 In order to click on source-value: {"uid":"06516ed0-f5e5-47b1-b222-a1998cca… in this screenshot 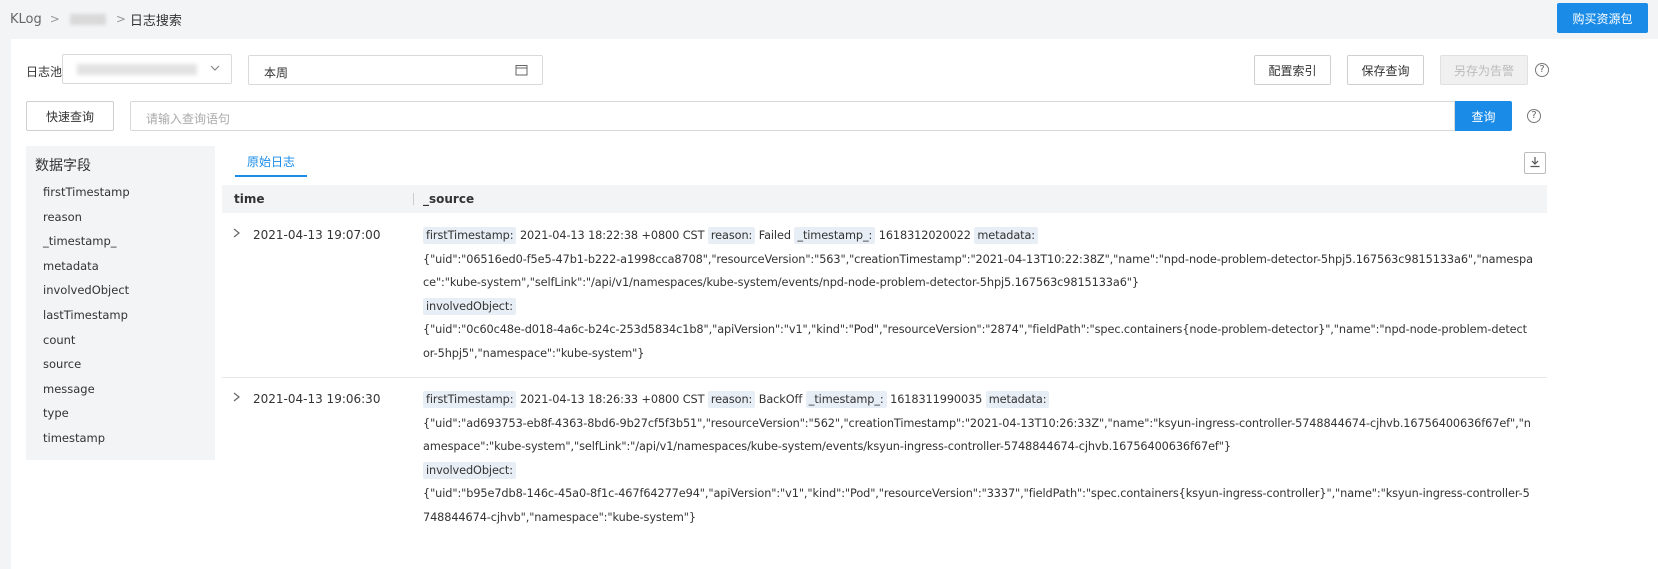, I will do `click(978, 271)`.